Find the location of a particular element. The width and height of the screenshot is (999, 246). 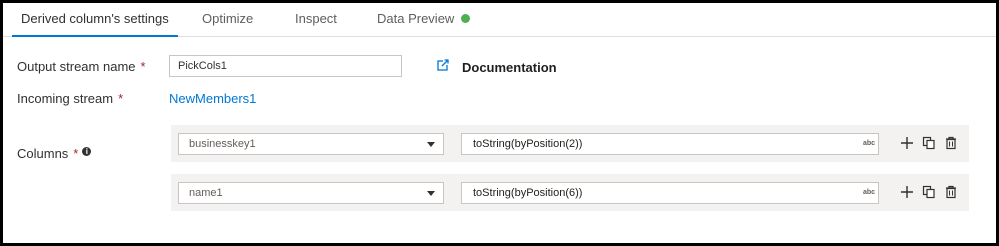

info-icon: i is located at coordinates (87, 151).